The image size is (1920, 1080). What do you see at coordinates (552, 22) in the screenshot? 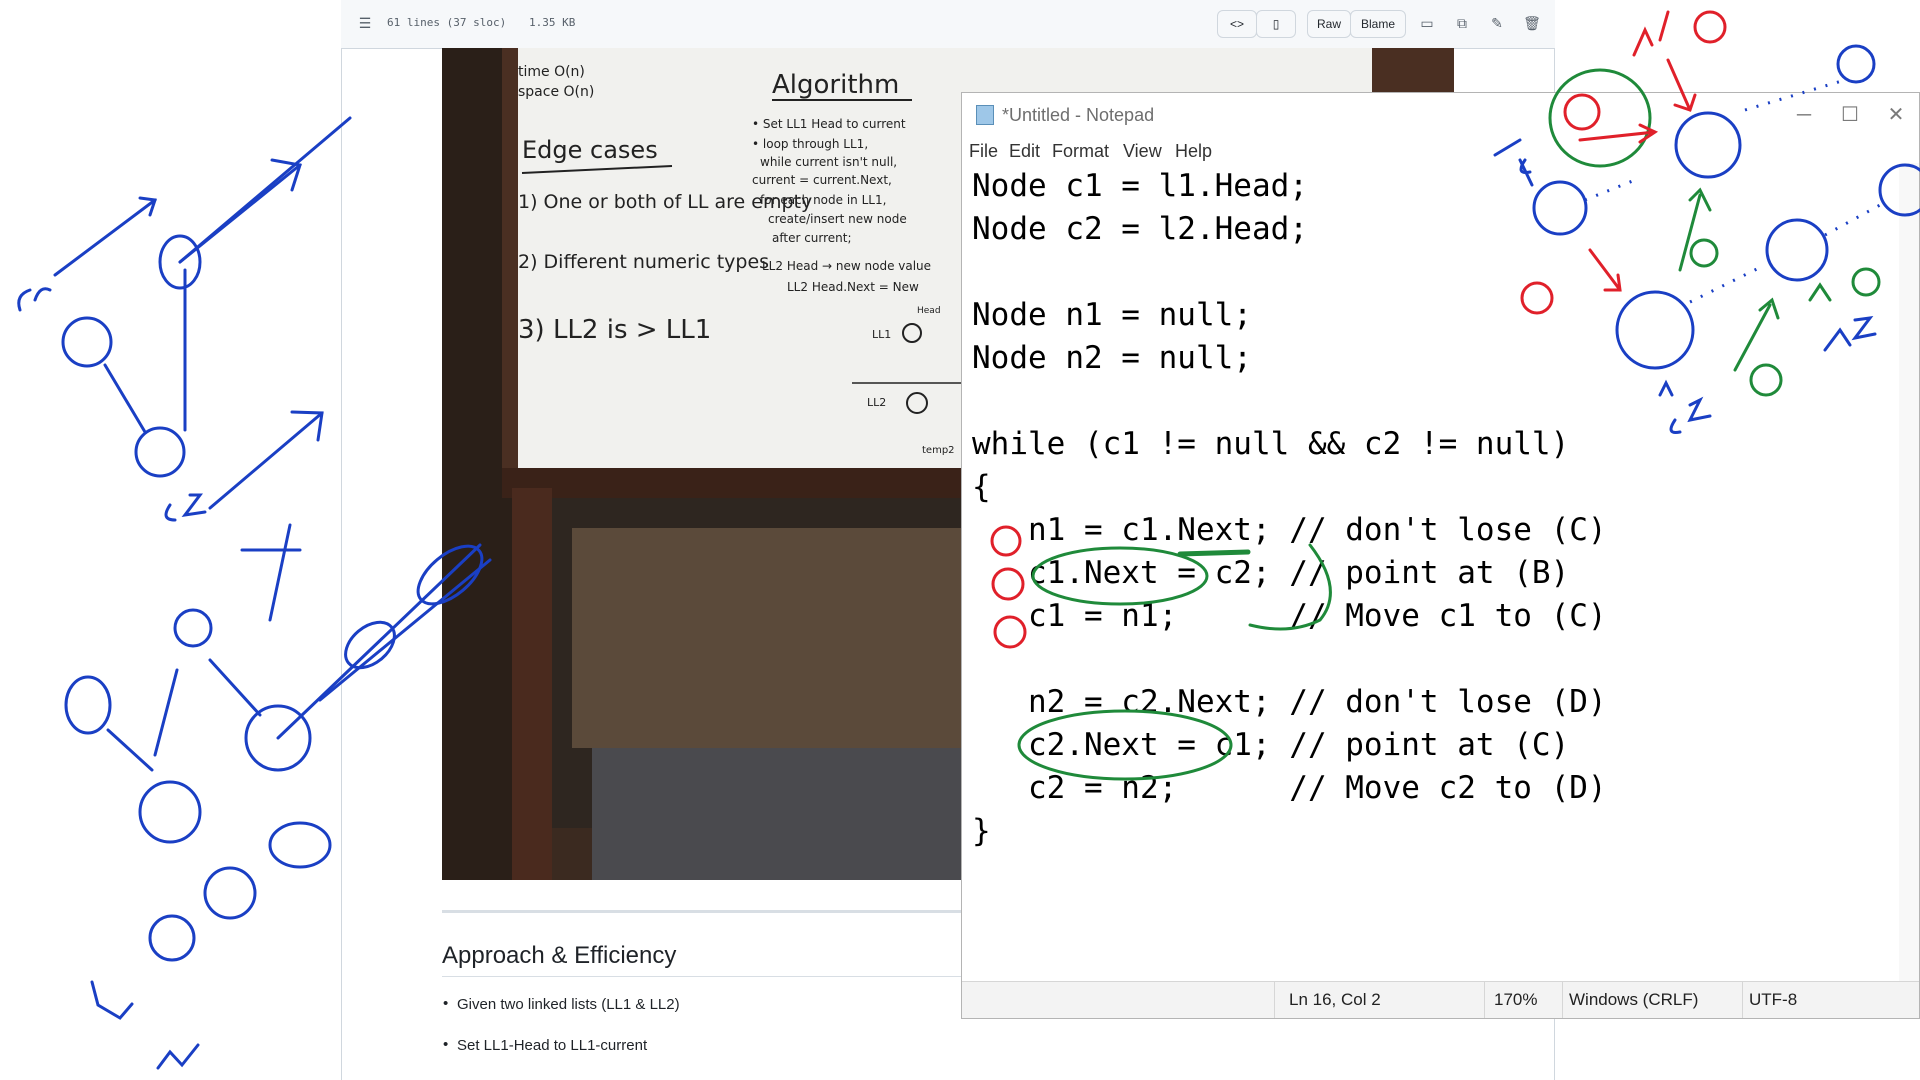
I see `file-size: 1.35 KB` at bounding box center [552, 22].